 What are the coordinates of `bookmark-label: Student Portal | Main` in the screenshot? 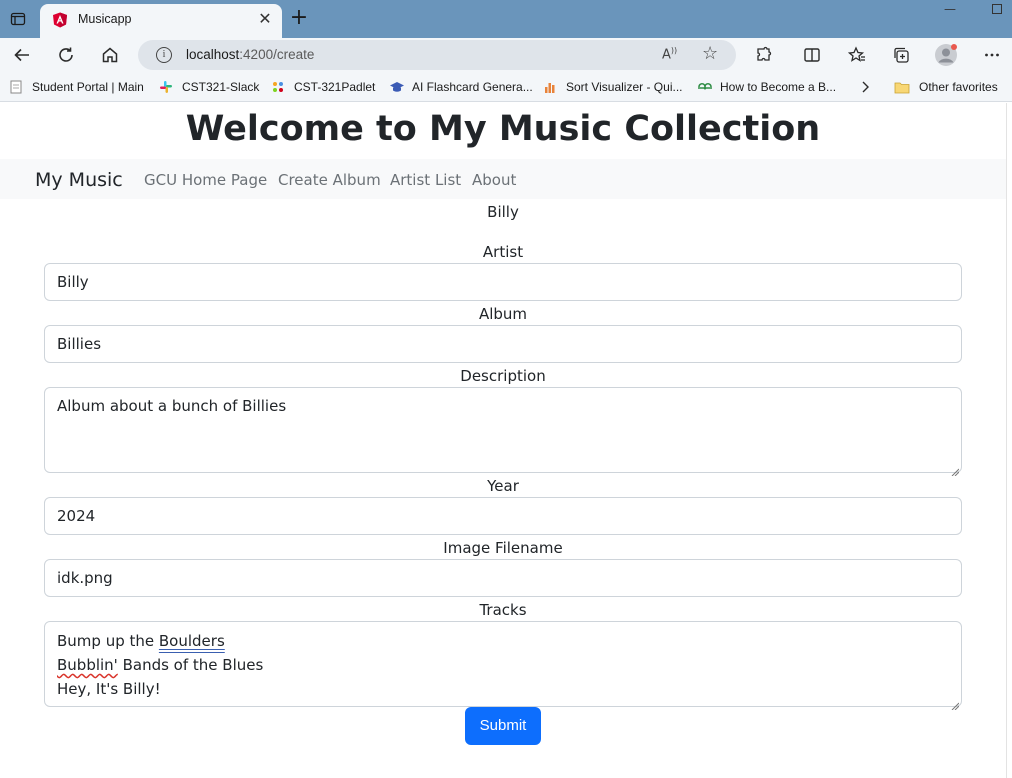 It's located at (88, 87).